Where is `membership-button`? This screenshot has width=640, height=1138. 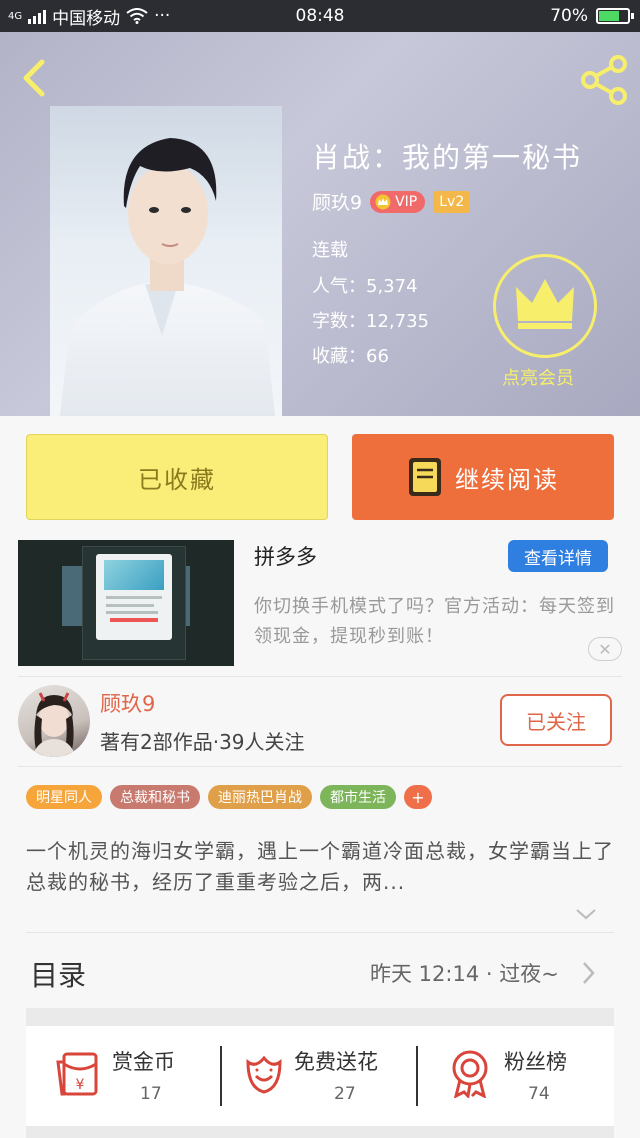
membership-button is located at coordinates (545, 306).